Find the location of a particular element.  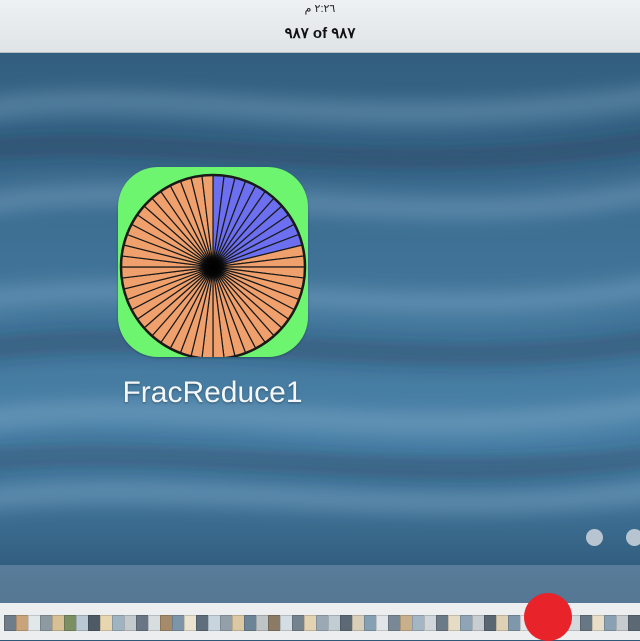

photo-counter-title: ٩٨٧ of ٩٨٧ is located at coordinates (320, 33).